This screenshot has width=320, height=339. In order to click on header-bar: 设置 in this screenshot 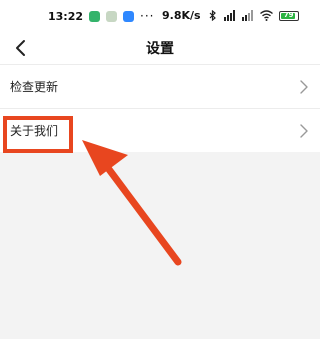, I will do `click(160, 48)`.